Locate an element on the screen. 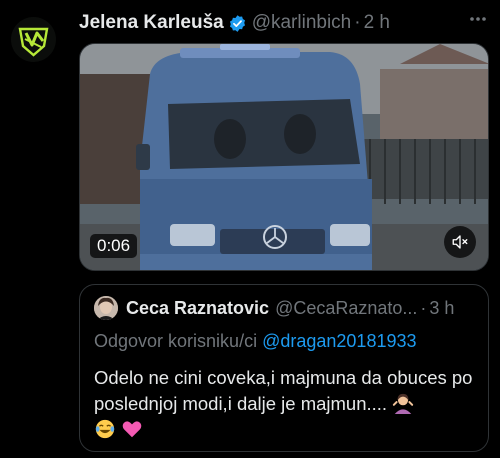  tweet-header: Jelena Karleuša @karlinbich · 2 h is located at coordinates (284, 23).